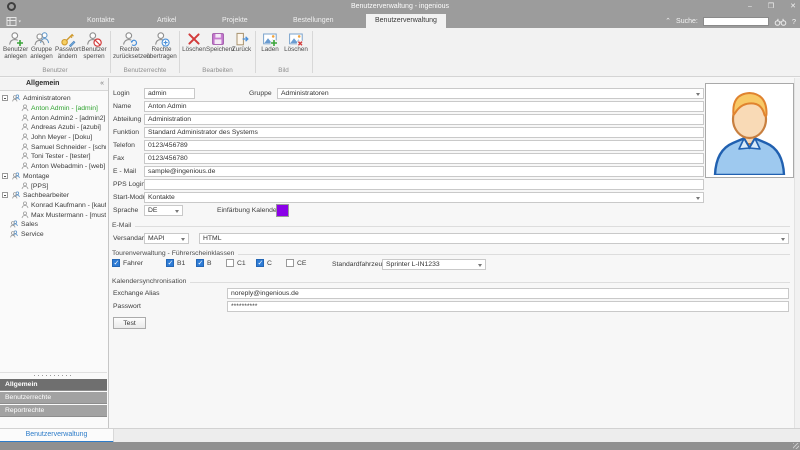 The width and height of the screenshot is (800, 450). Describe the element at coordinates (796, 446) in the screenshot. I see `resize-grip` at that location.